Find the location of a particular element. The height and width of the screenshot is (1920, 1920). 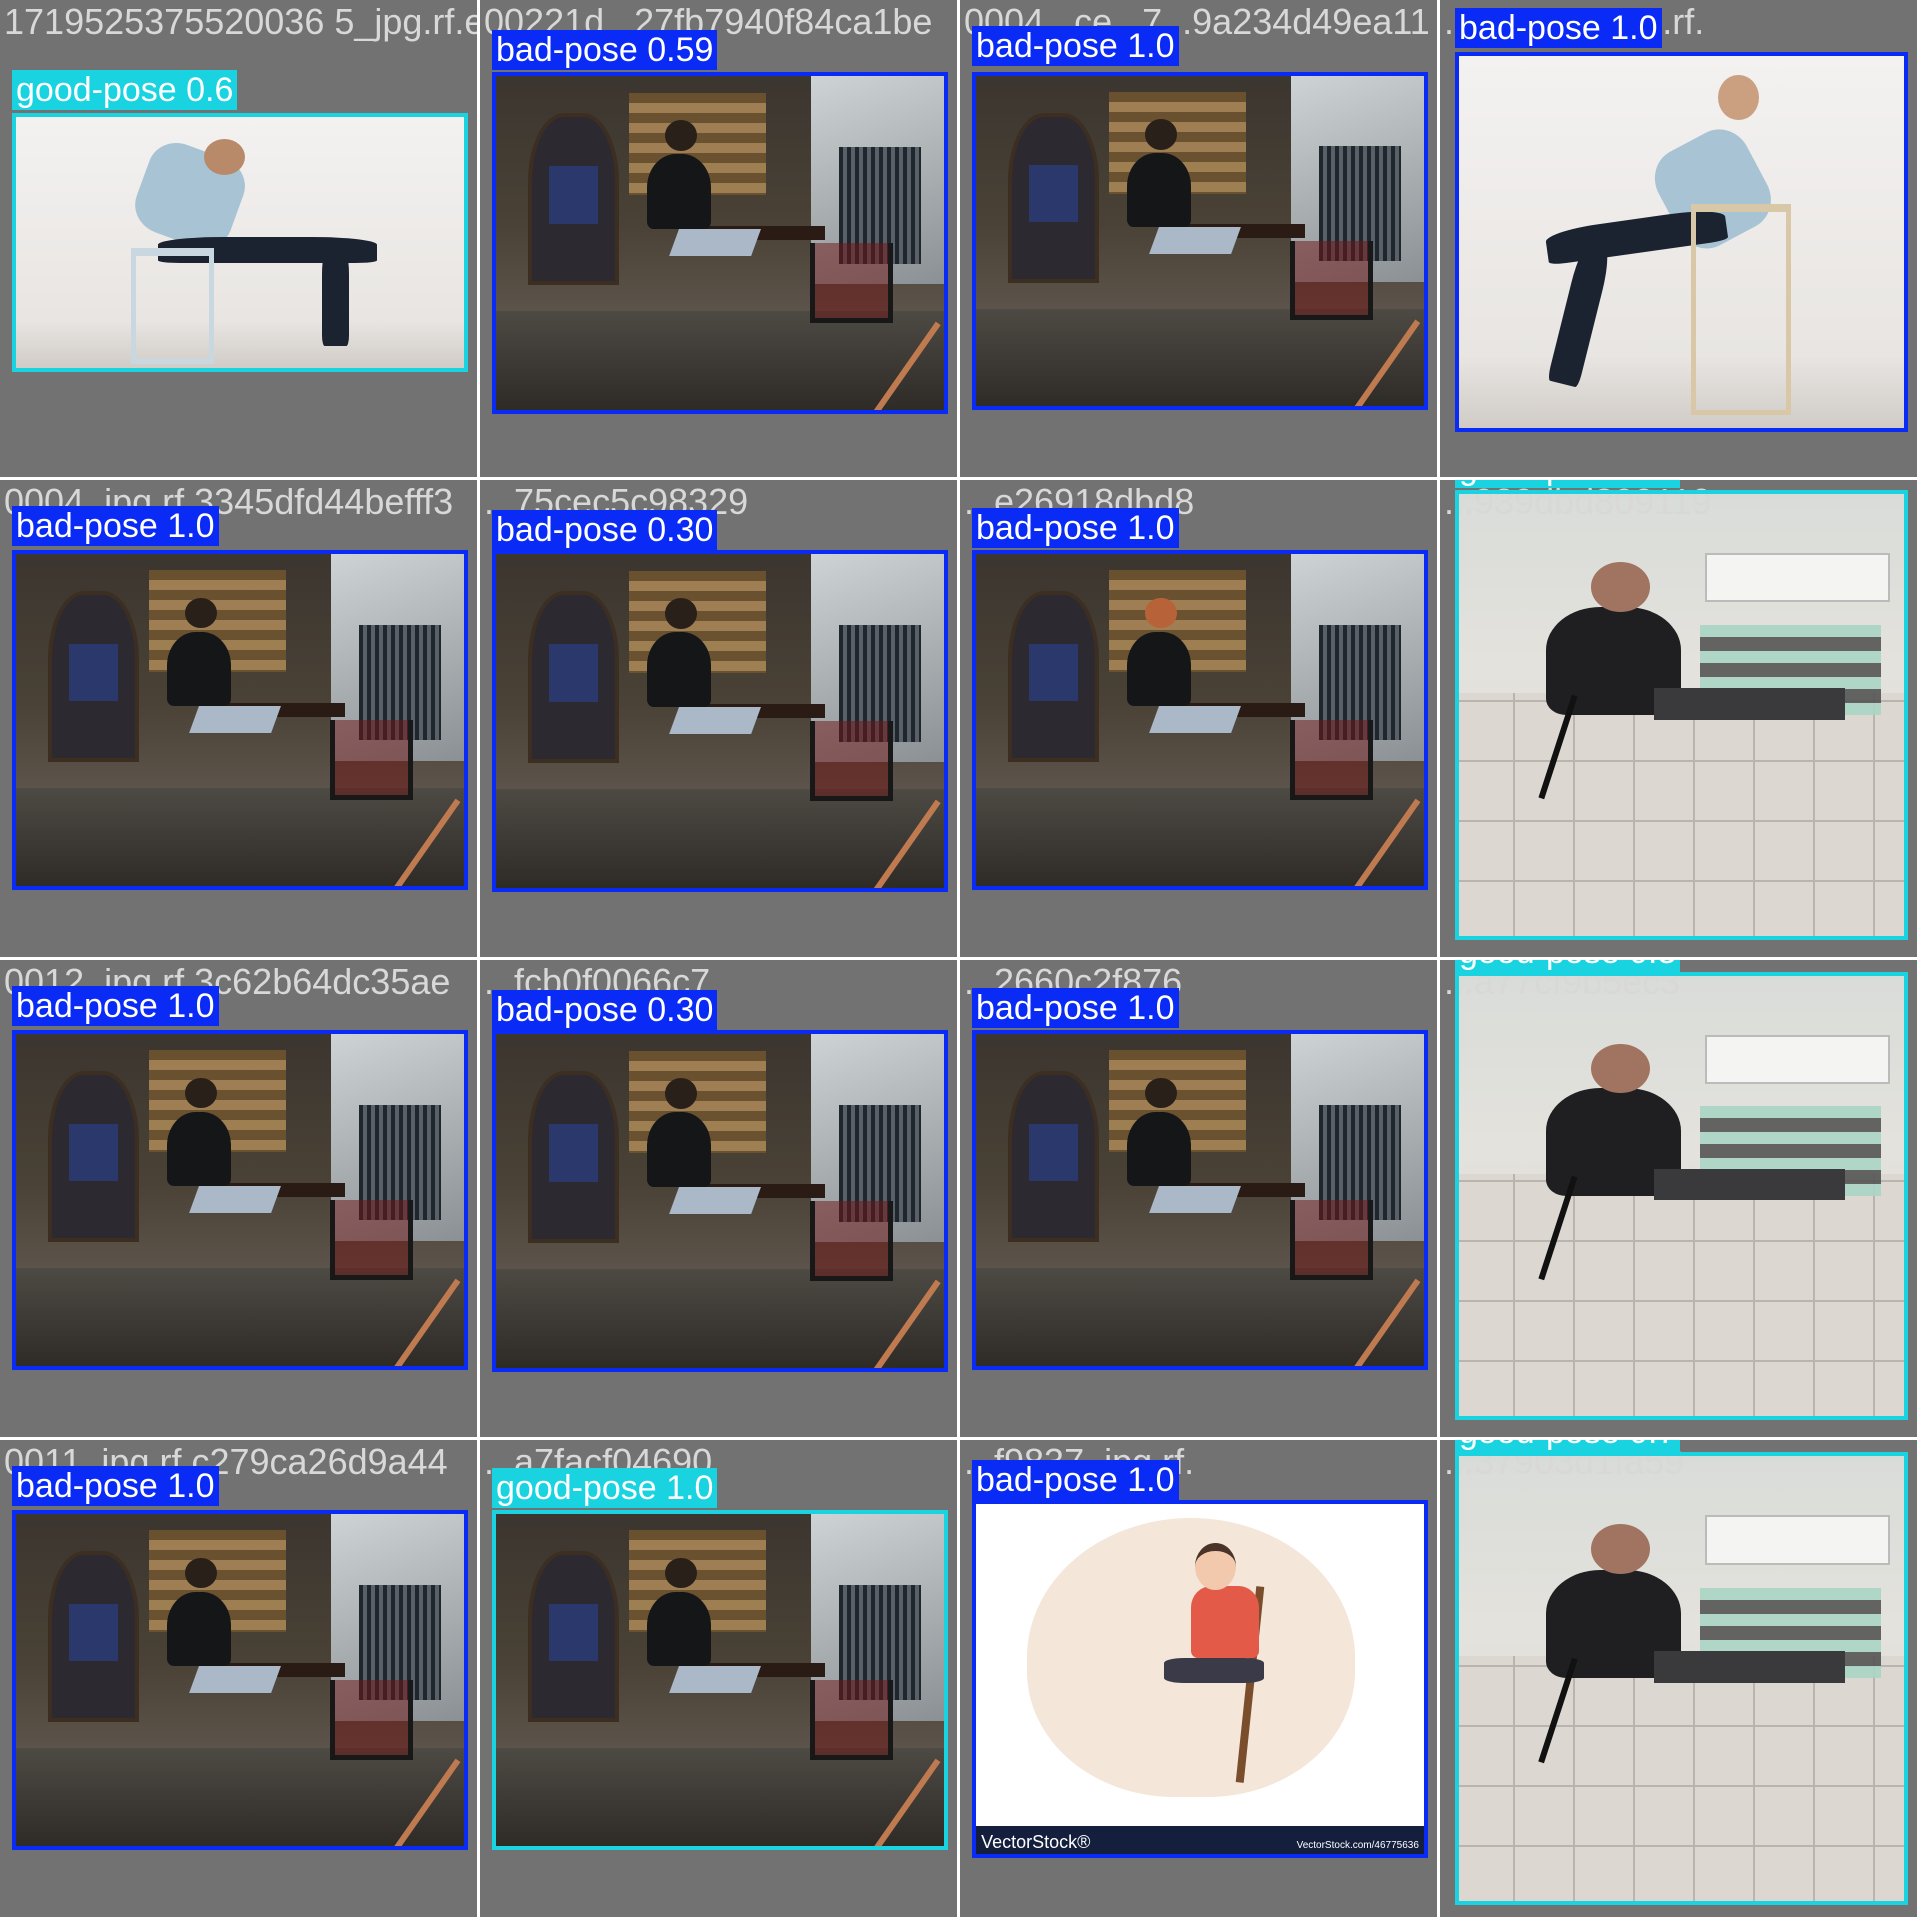

detection-label: bad-pose 0.59 is located at coordinates (605, 50).